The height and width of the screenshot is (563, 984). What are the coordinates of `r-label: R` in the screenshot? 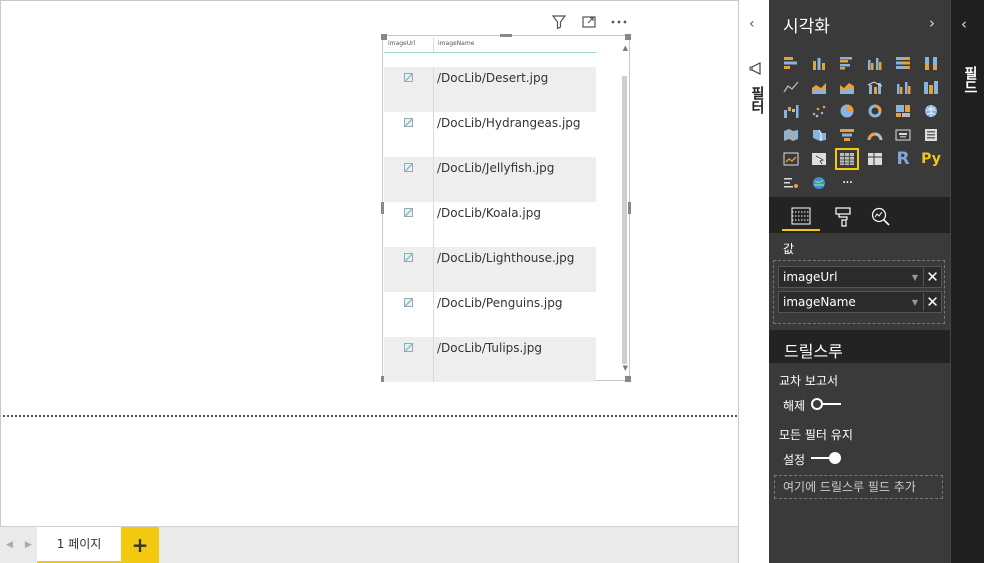 It's located at (903, 159).